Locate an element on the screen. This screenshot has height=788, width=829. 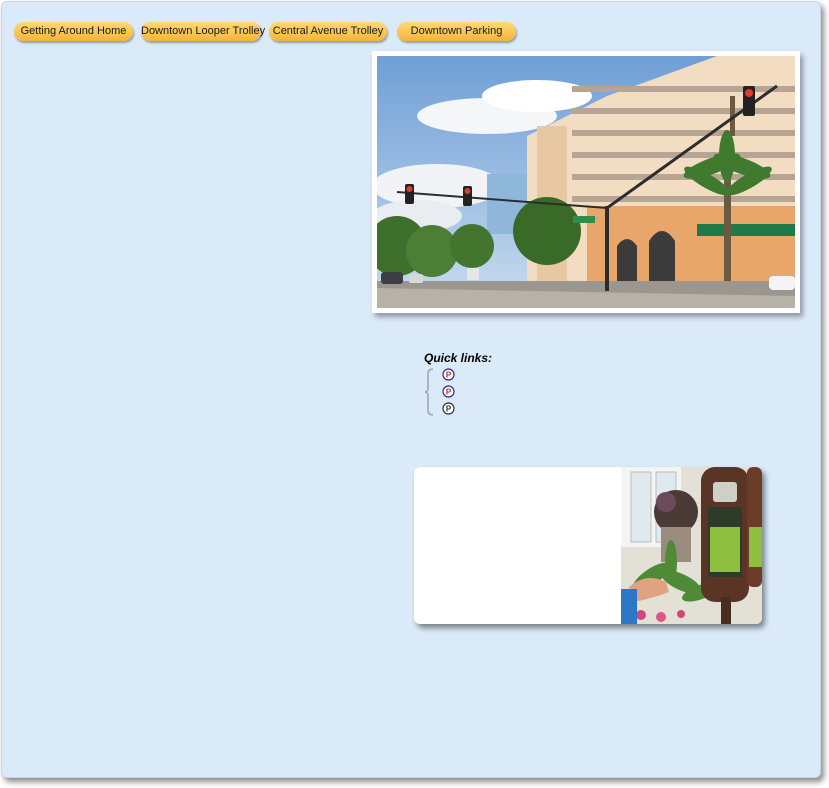
tab-downtown-looper-trolley: Downtown Looper Trolley is located at coordinates (203, 31).